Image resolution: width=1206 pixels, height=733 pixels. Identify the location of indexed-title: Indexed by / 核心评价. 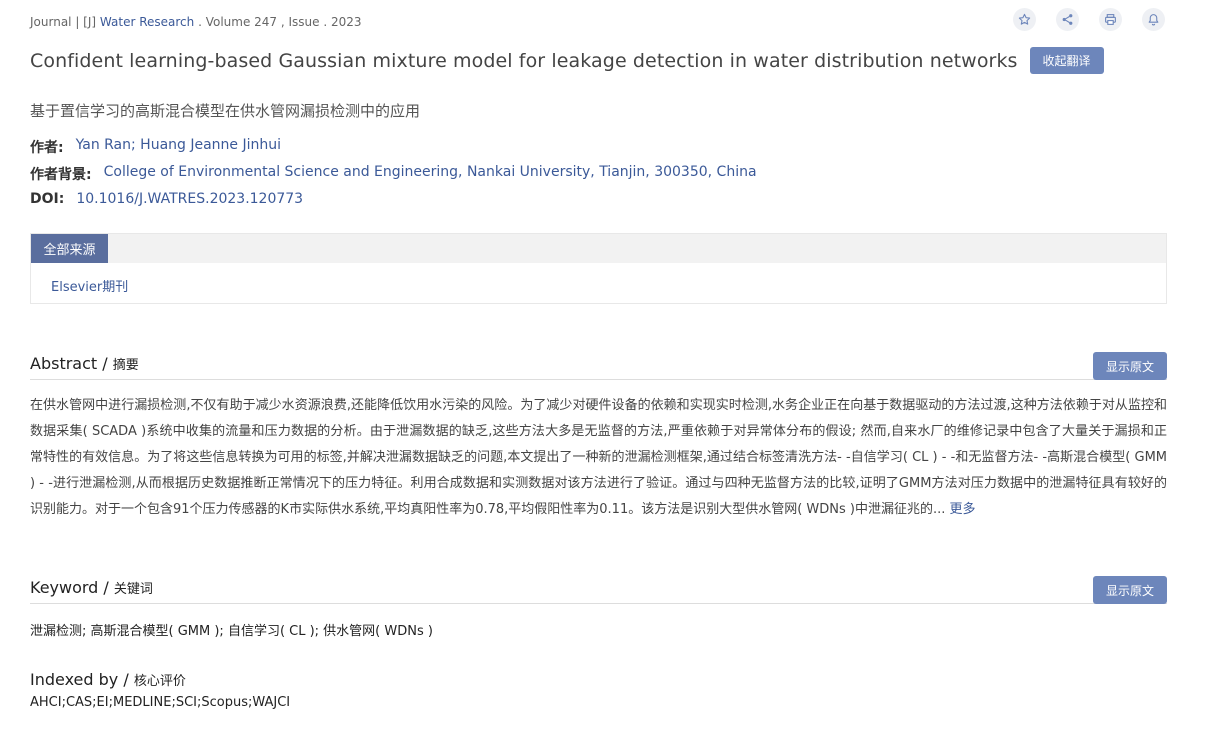
(108, 679).